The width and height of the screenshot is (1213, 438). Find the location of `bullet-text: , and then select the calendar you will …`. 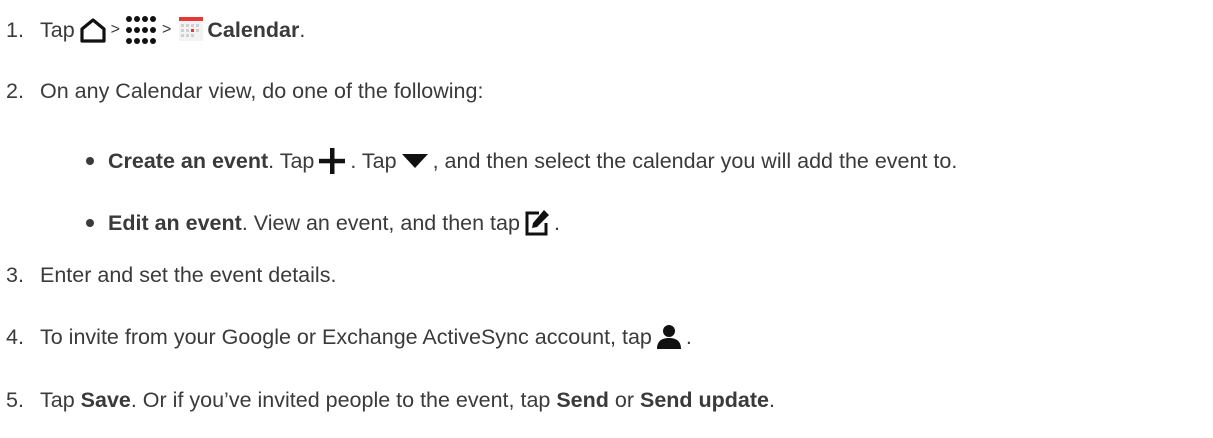

bullet-text: , and then select the calendar you will … is located at coordinates (695, 160).